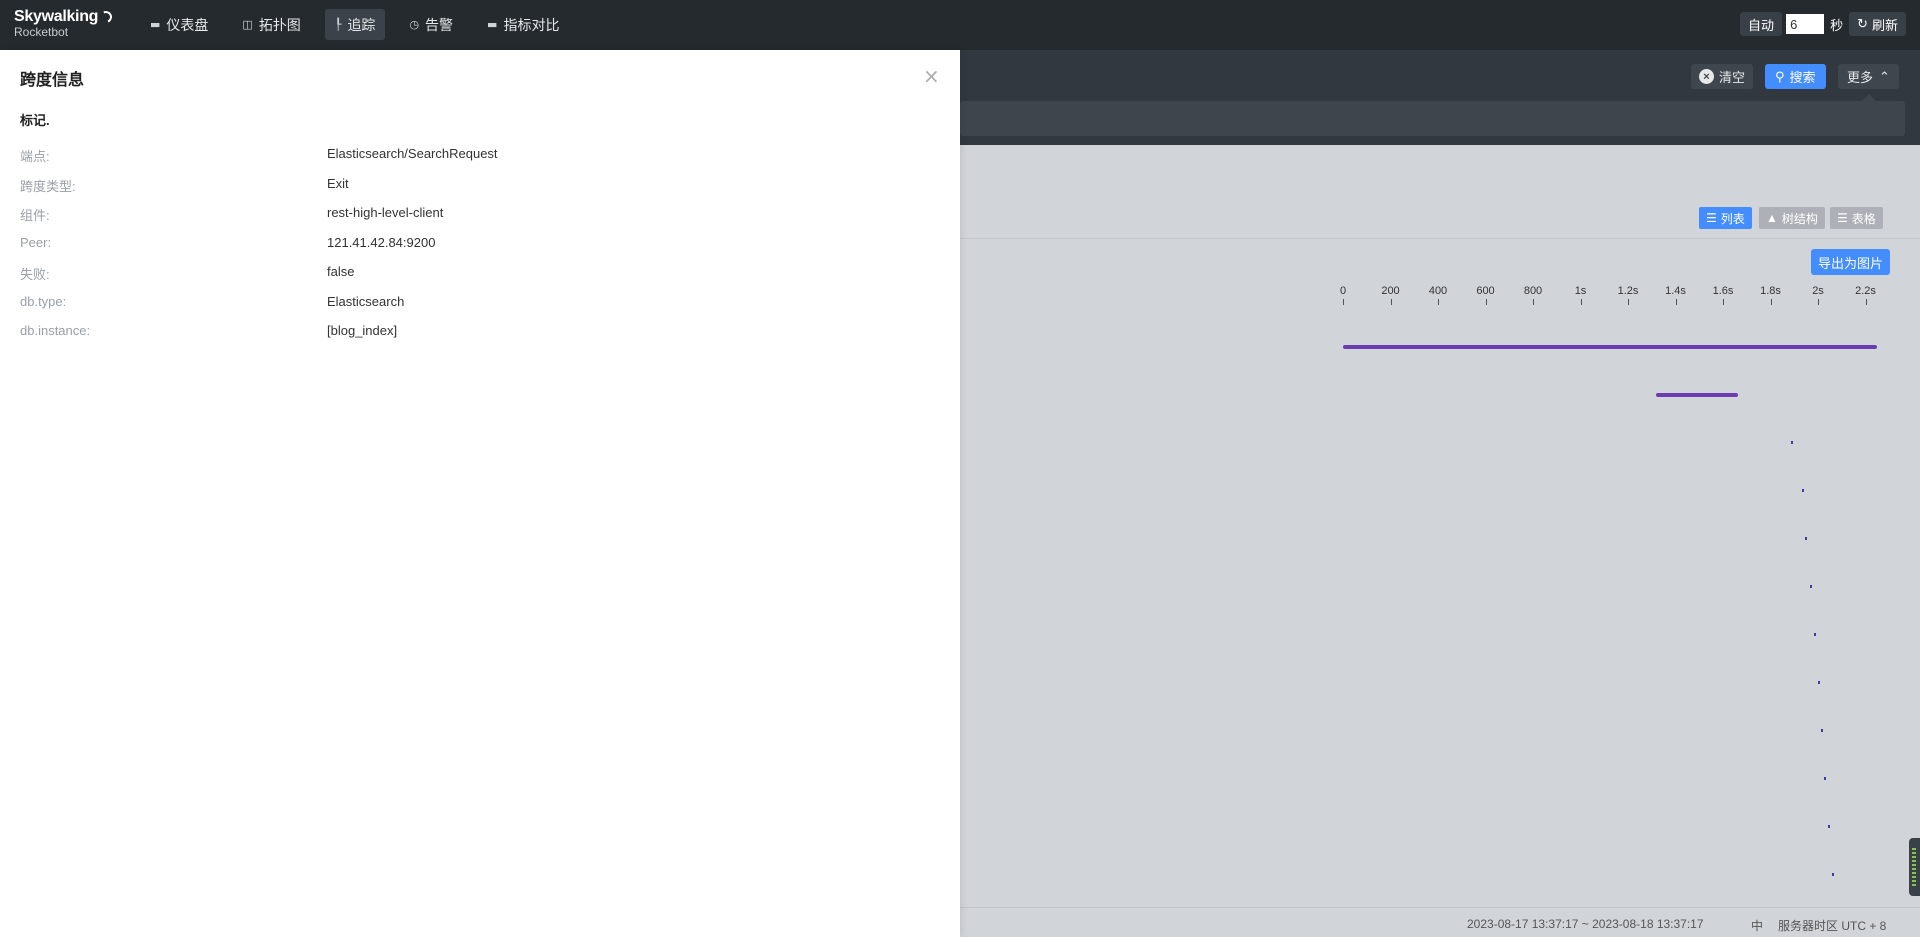 This screenshot has height=937, width=1920. I want to click on tag-key: db.type:, so click(43, 301).